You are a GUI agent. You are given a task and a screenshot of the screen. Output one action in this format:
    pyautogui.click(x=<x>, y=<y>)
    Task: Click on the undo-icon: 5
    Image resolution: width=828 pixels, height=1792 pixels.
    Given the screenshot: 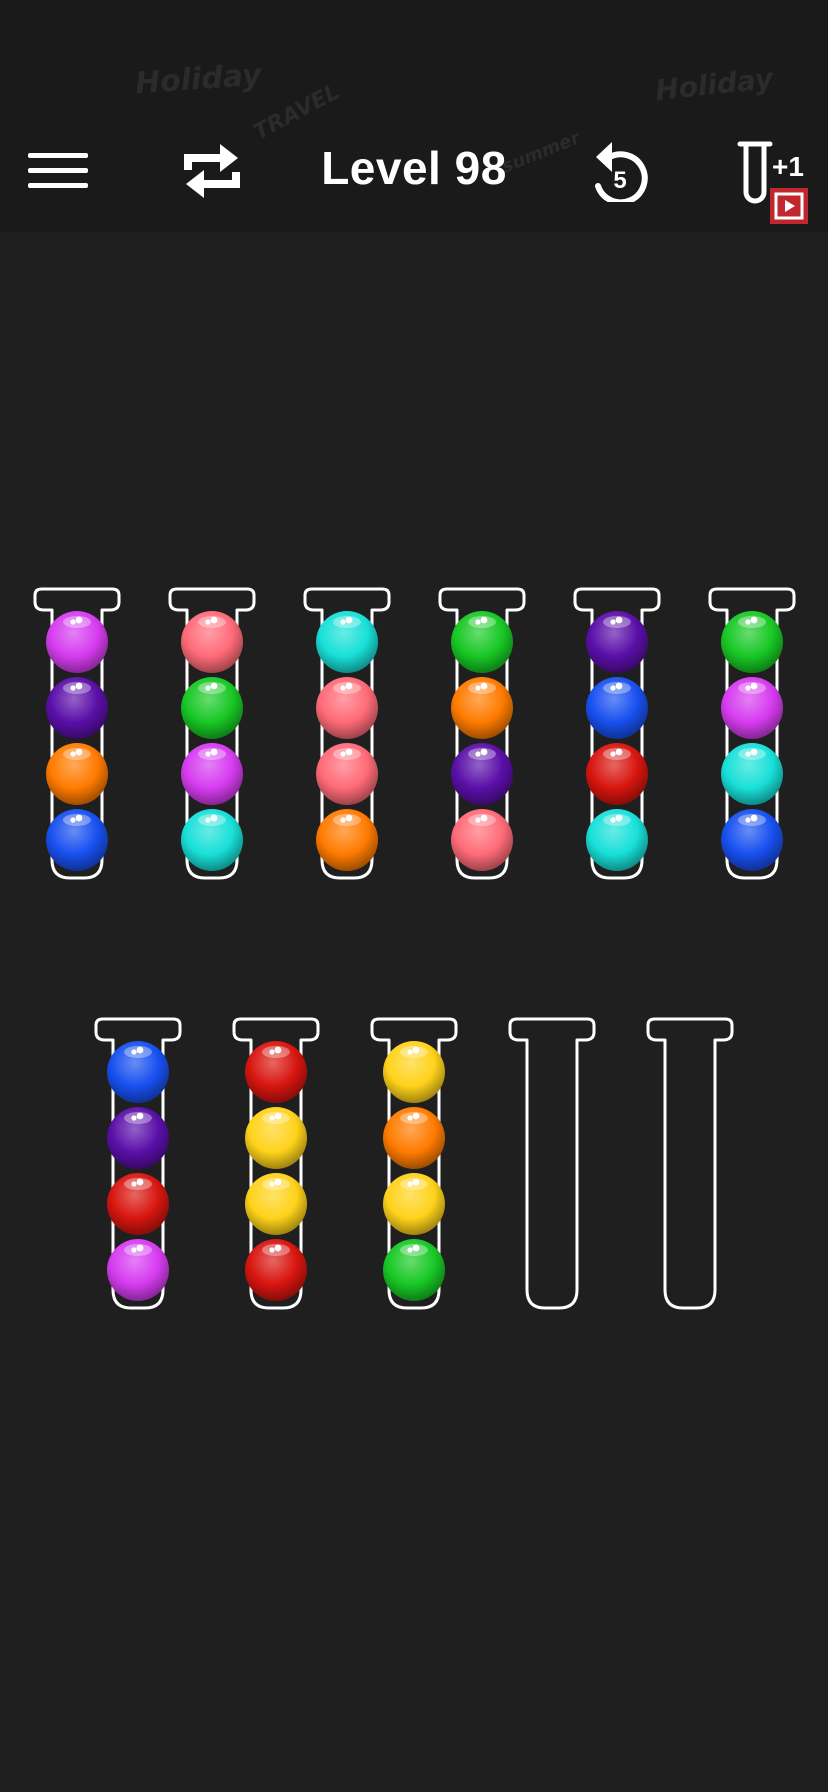 What is the action you would take?
    pyautogui.click(x=621, y=174)
    